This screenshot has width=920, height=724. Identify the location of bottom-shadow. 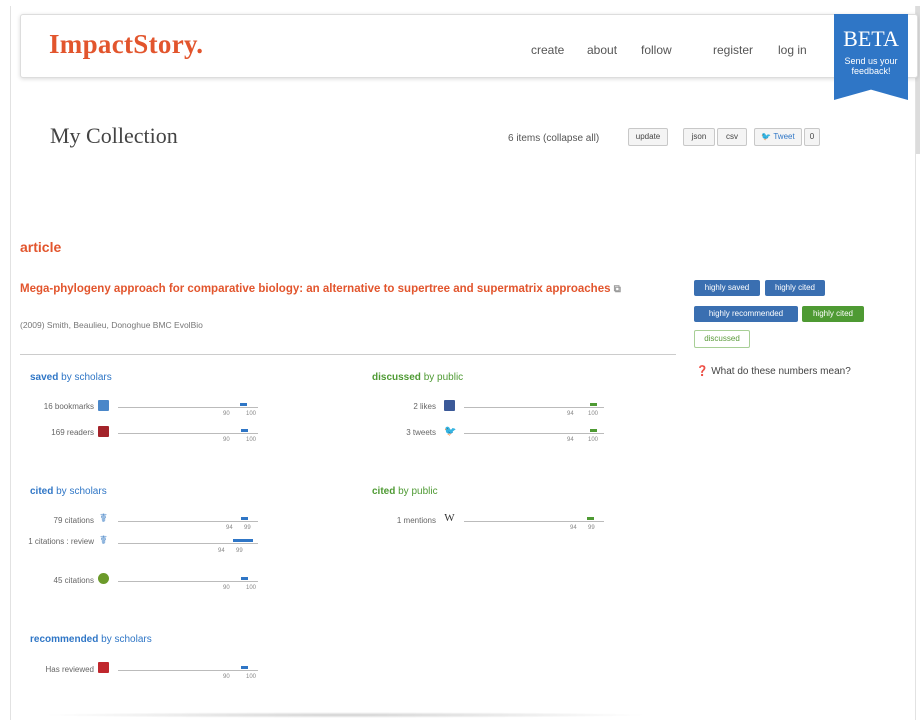
(345, 715).